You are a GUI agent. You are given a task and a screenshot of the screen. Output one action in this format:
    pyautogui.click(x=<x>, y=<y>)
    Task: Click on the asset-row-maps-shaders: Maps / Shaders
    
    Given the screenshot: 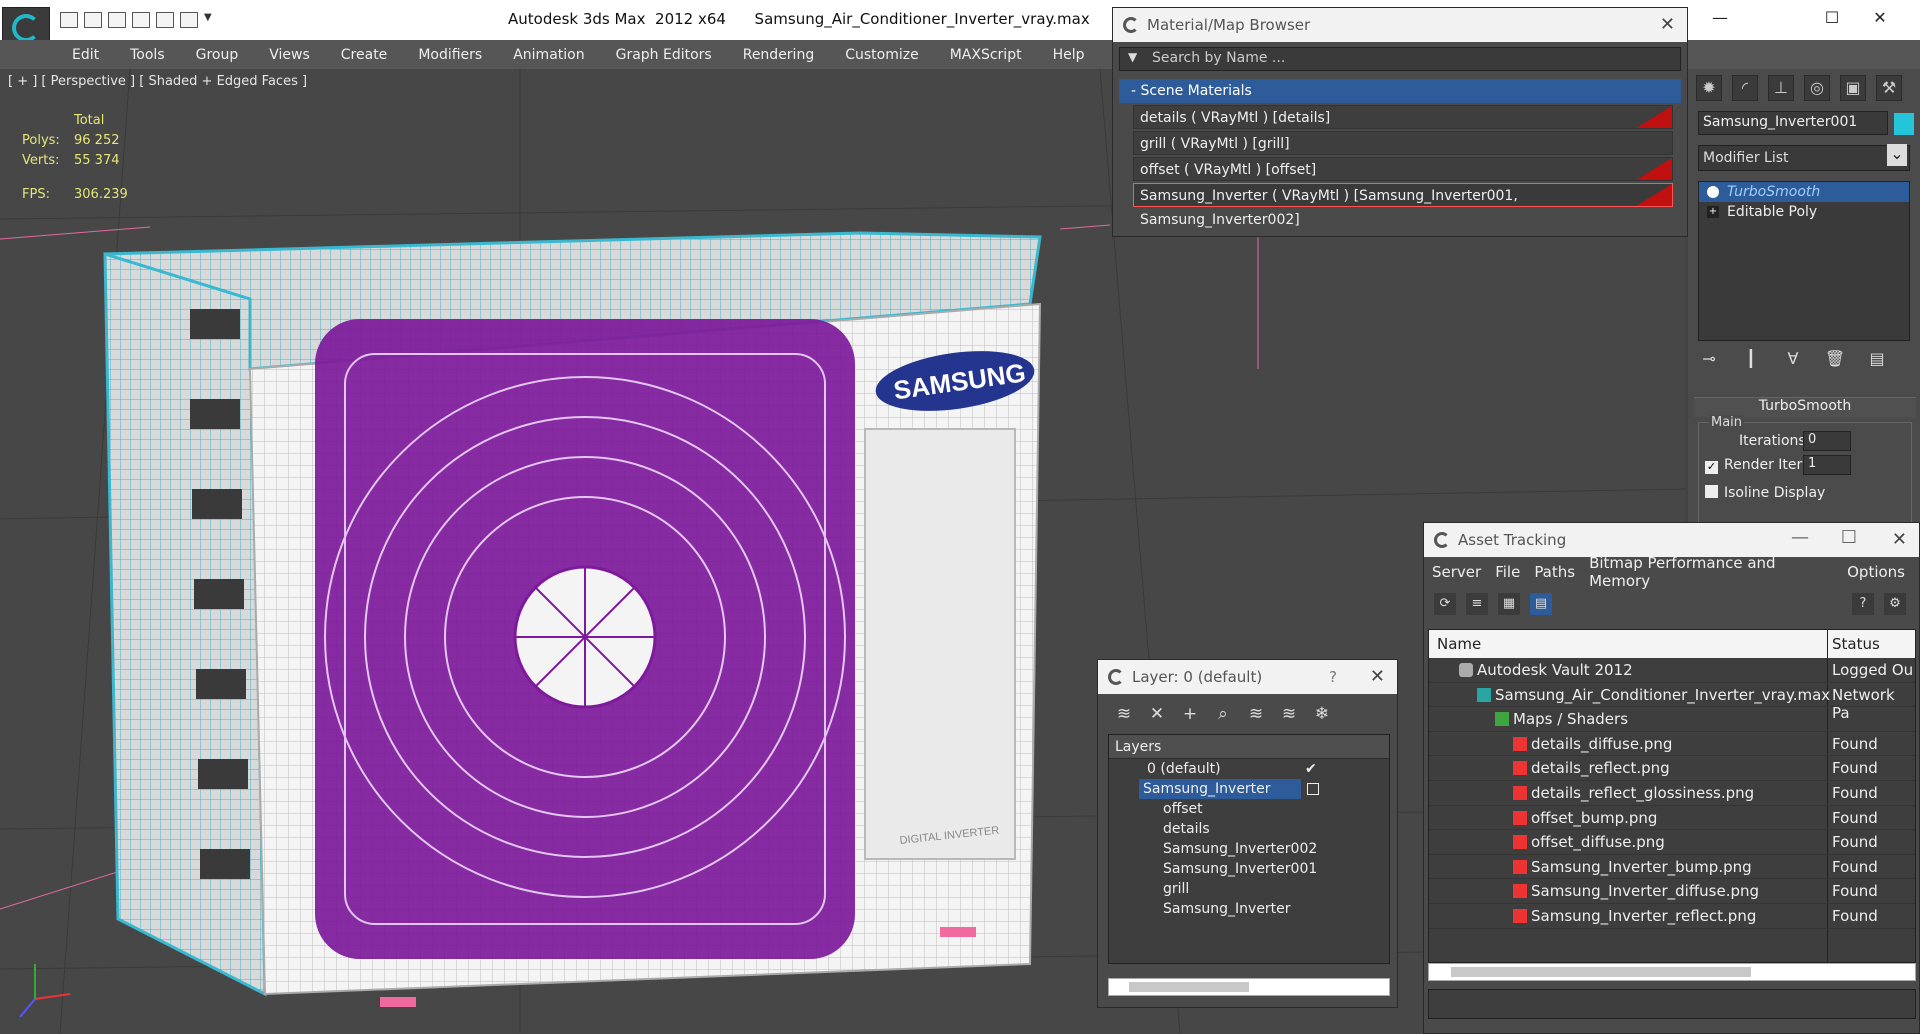 What is the action you would take?
    pyautogui.click(x=1672, y=719)
    